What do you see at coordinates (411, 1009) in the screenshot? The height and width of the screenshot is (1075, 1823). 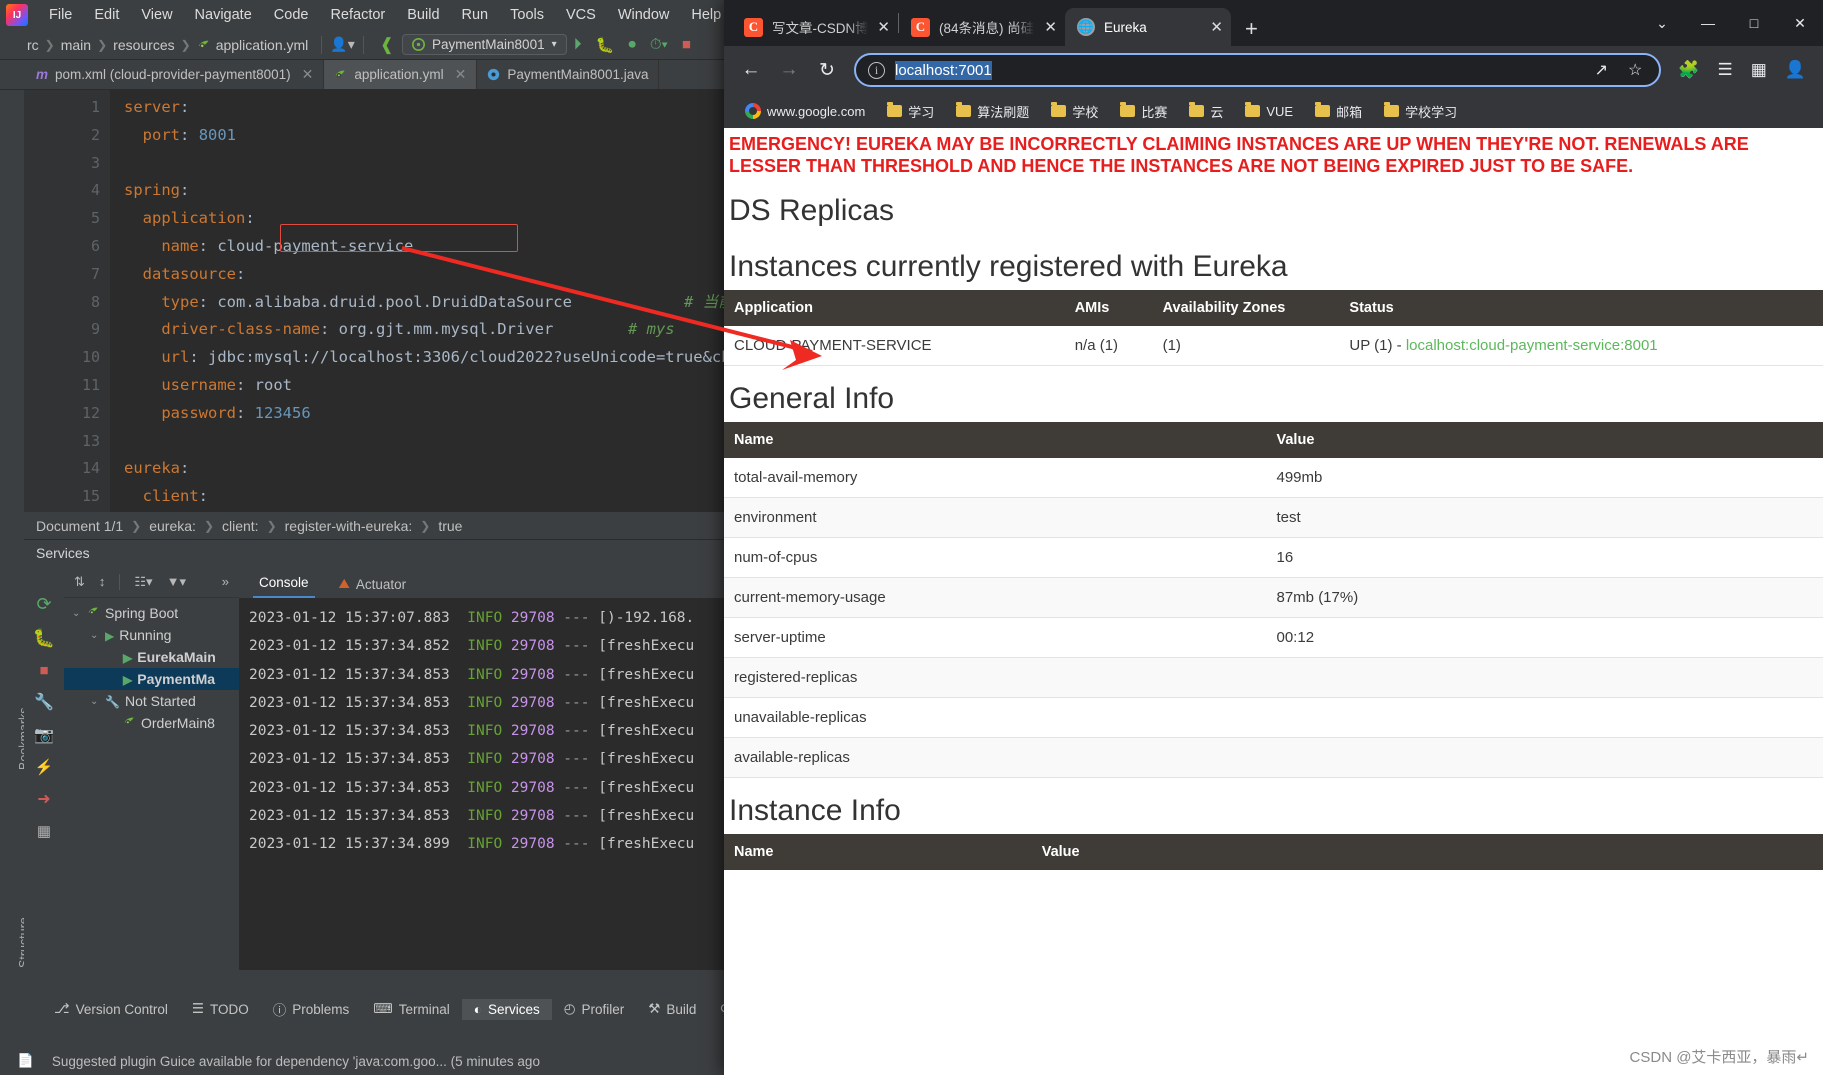 I see `tool-window-terminal: ⌨ Terminal` at bounding box center [411, 1009].